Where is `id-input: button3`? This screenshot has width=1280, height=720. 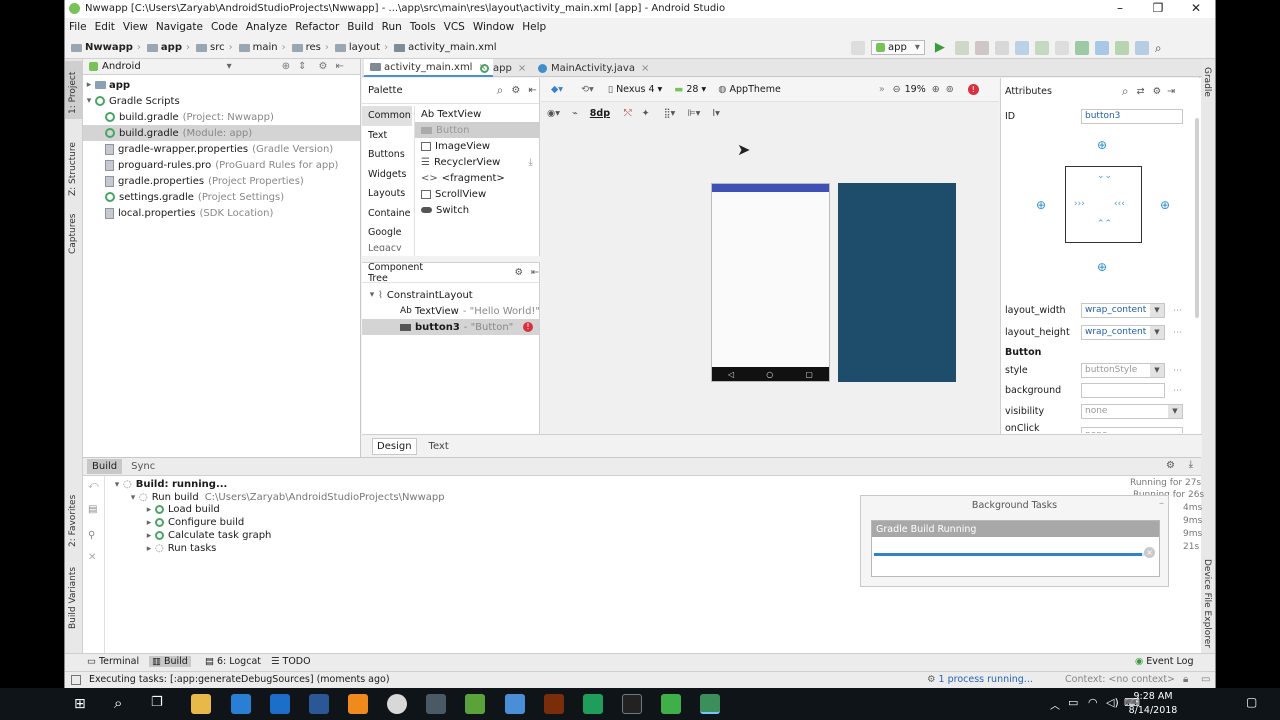 id-input: button3 is located at coordinates (1132, 116).